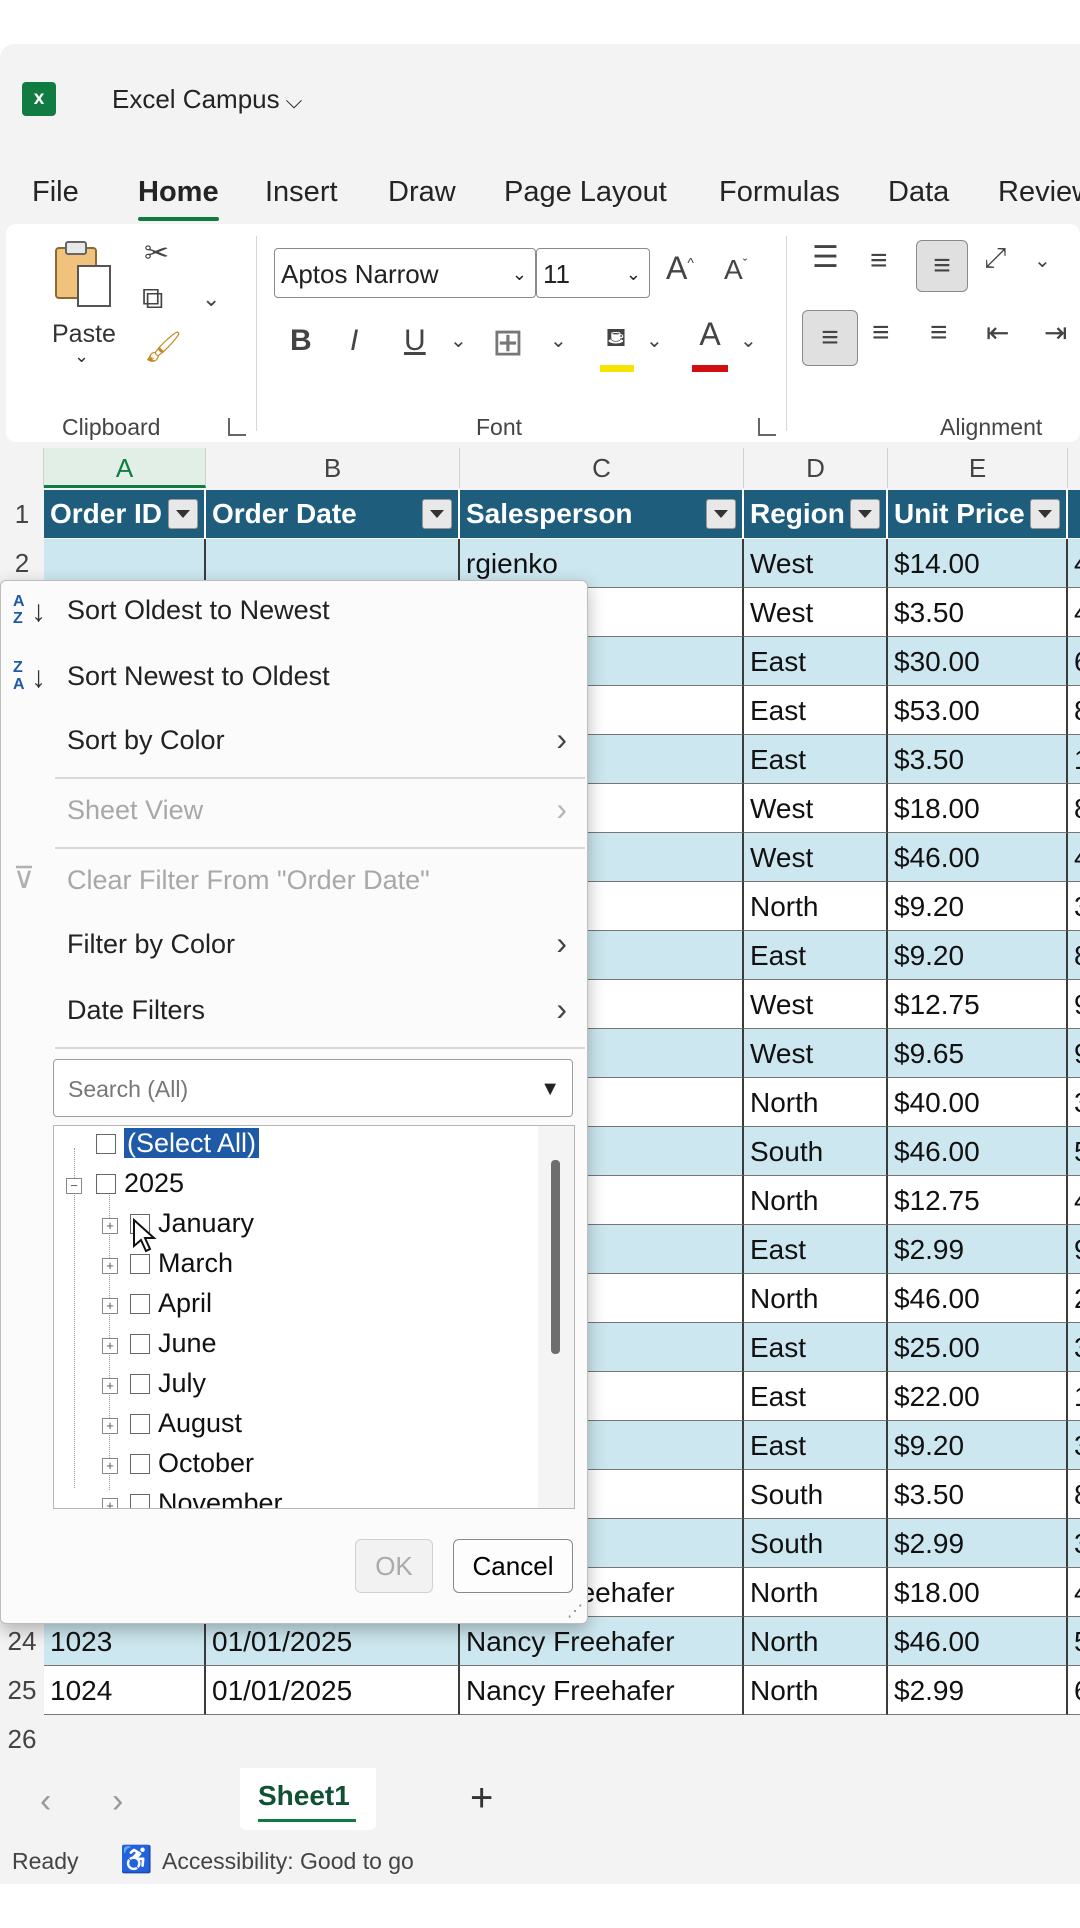  What do you see at coordinates (602, 468) in the screenshot?
I see `column-header-c: C` at bounding box center [602, 468].